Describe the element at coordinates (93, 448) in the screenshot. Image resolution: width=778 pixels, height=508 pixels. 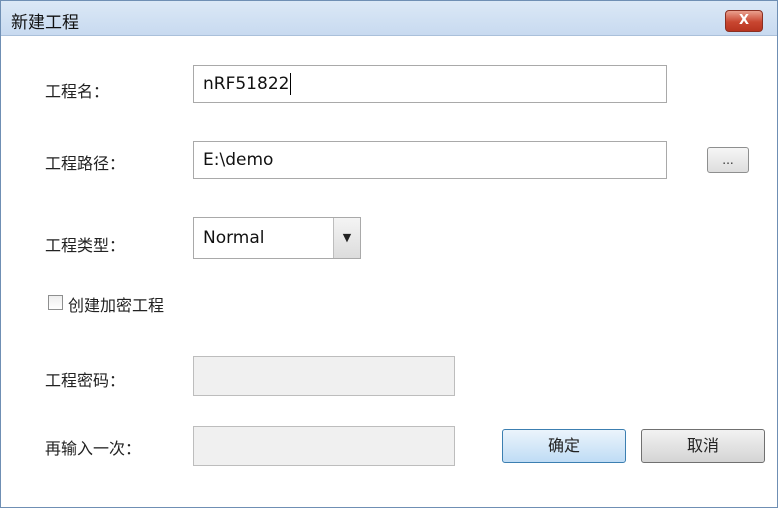
I see `confirm-password-label: 再输入一次：` at that location.